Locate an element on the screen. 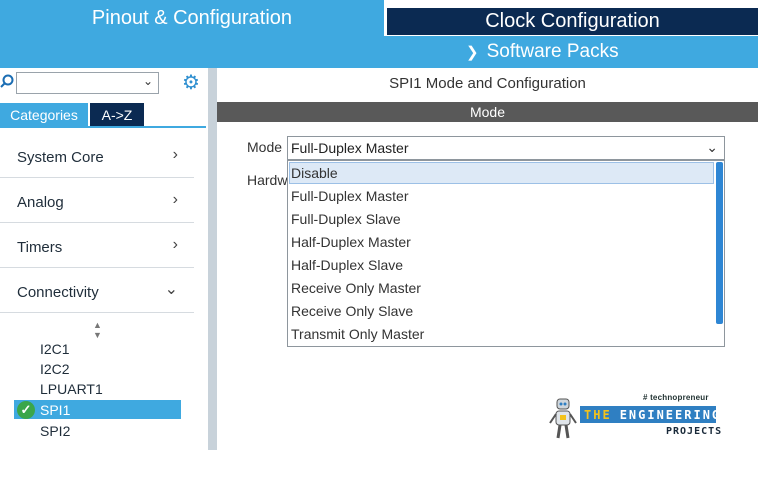  tab-underline is located at coordinates (103, 127).